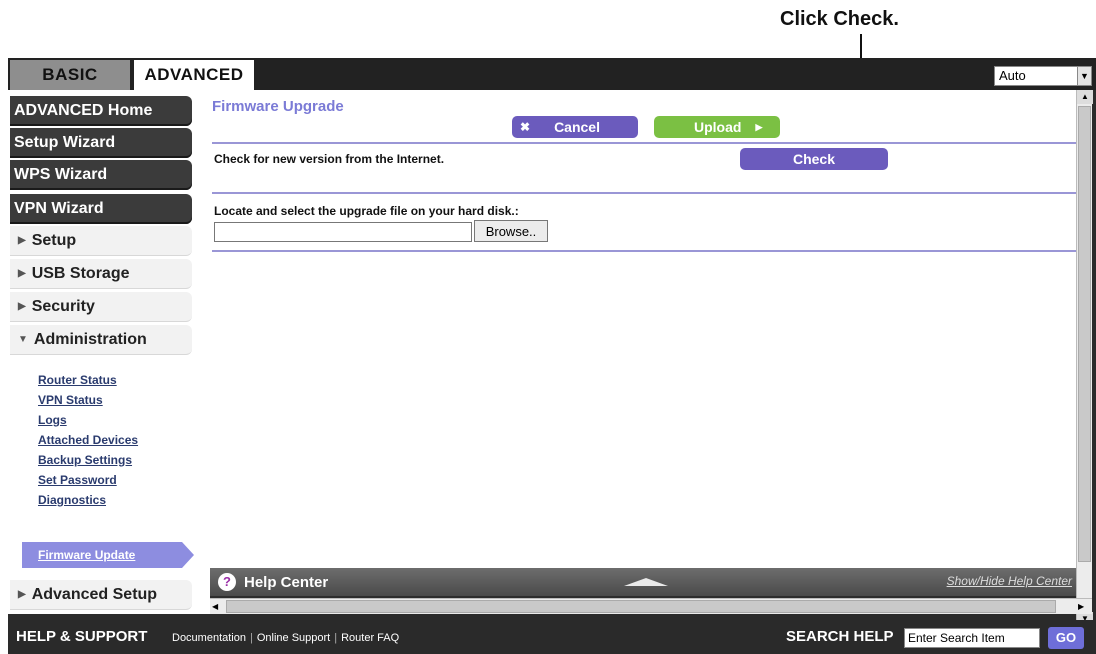 Image resolution: width=1096 pixels, height=654 pixels. Describe the element at coordinates (343, 232) in the screenshot. I see `file-path-input` at that location.